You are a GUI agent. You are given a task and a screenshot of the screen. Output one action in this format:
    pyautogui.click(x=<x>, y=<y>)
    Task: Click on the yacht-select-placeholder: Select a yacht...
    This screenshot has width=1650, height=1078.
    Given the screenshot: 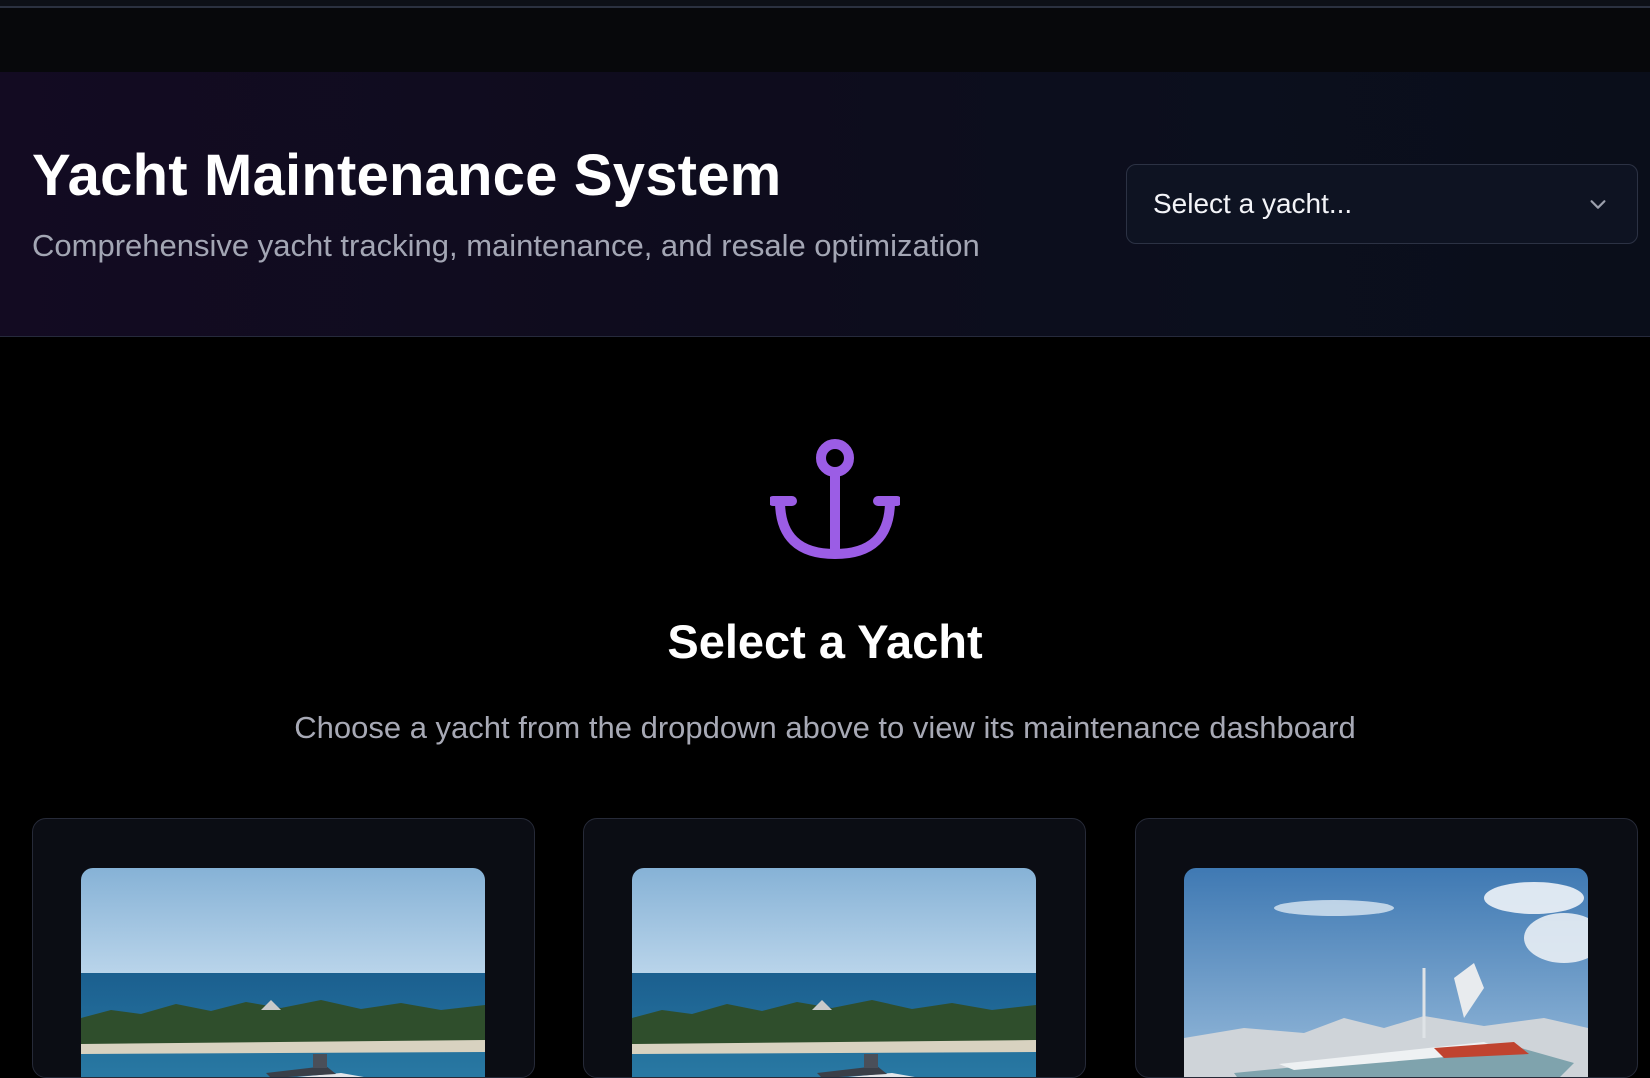 What is the action you would take?
    pyautogui.click(x=1253, y=203)
    